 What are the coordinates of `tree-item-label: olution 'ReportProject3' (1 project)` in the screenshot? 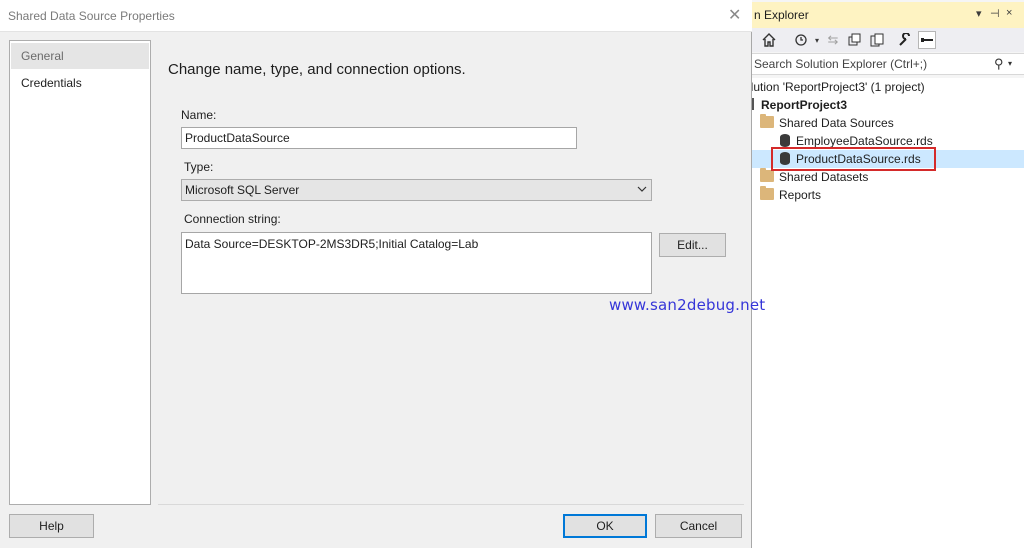 It's located at (834, 87).